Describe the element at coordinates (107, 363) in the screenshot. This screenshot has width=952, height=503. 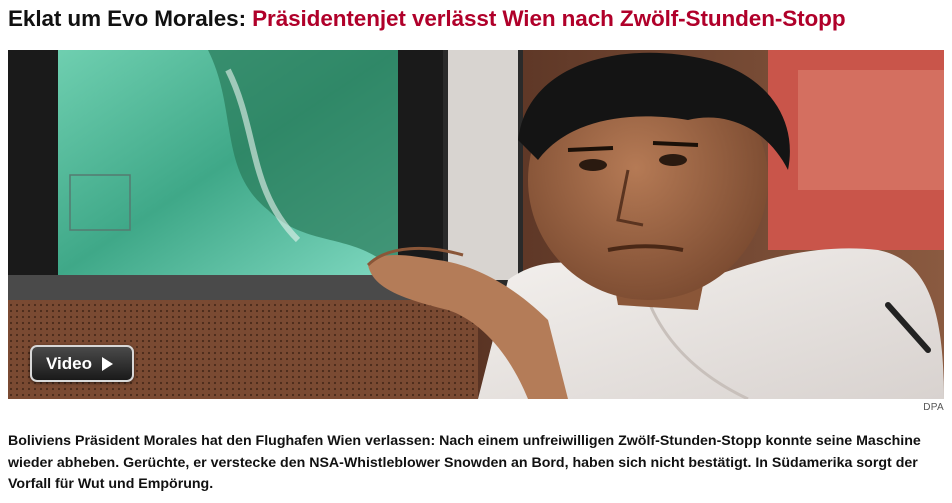
I see `play-icon` at that location.